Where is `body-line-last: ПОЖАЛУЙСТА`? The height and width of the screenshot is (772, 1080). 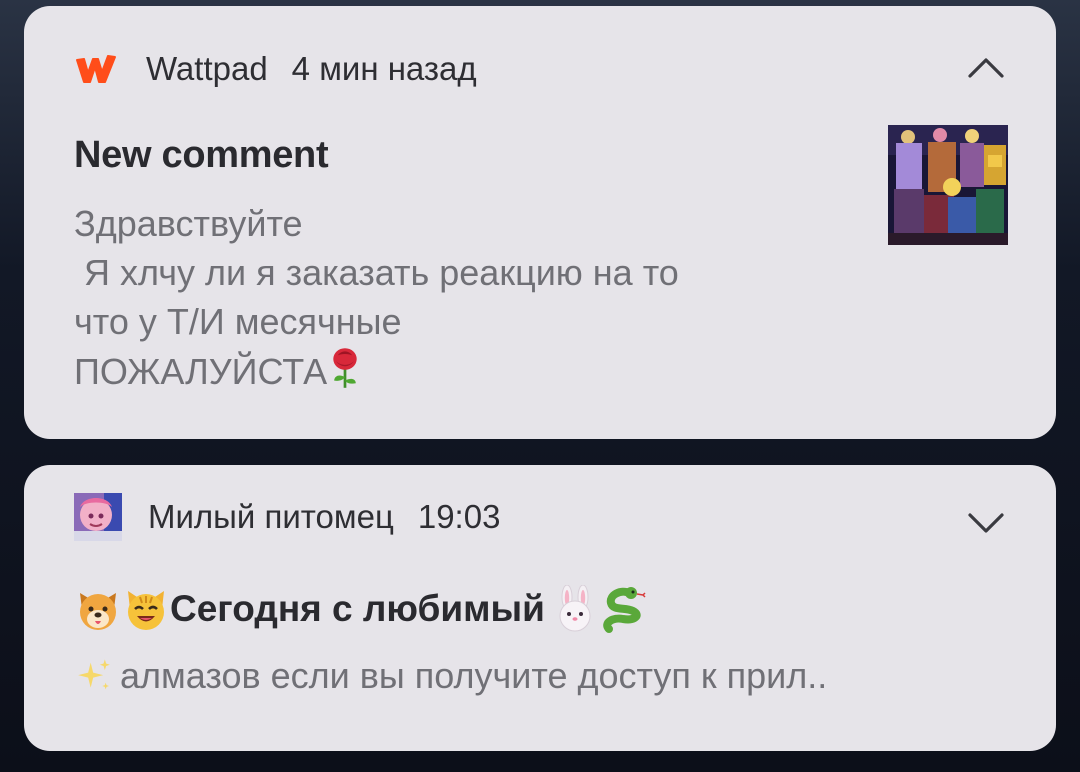 body-line-last: ПОЖАЛУЙСТА is located at coordinates (454, 371).